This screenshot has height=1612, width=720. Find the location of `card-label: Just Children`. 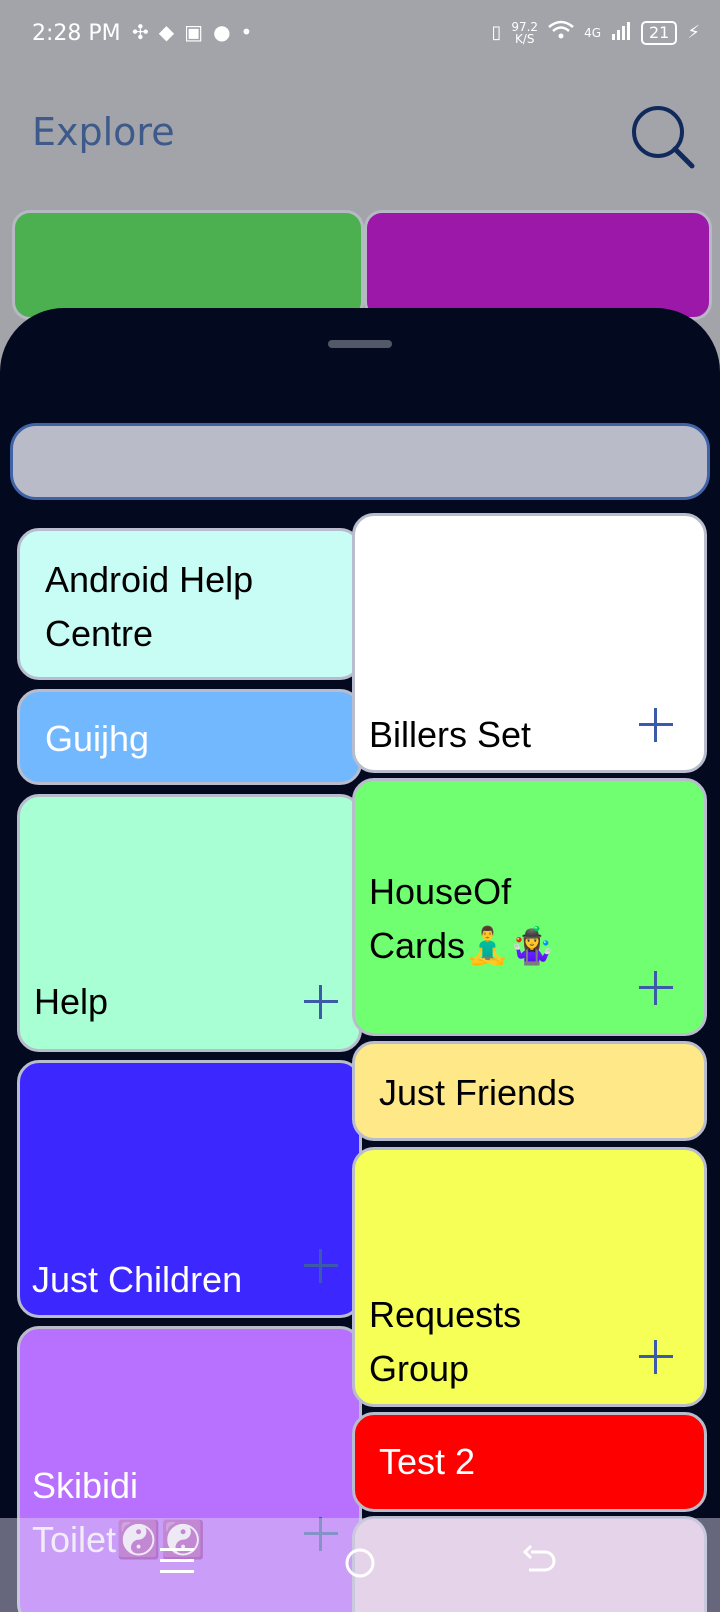

card-label: Just Children is located at coordinates (137, 1279).